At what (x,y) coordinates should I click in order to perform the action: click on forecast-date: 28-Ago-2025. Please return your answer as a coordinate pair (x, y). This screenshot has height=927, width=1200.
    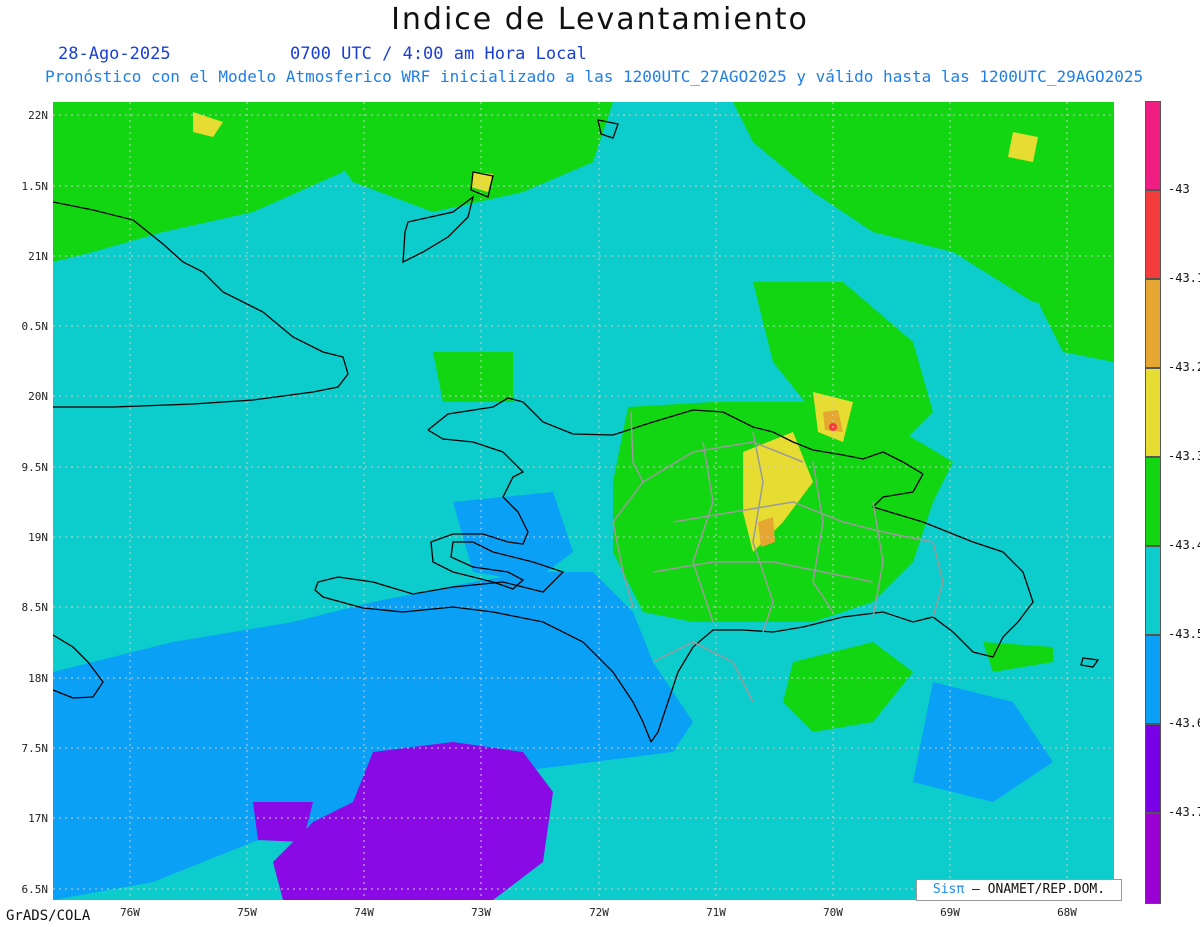
    Looking at the image, I should click on (114, 54).